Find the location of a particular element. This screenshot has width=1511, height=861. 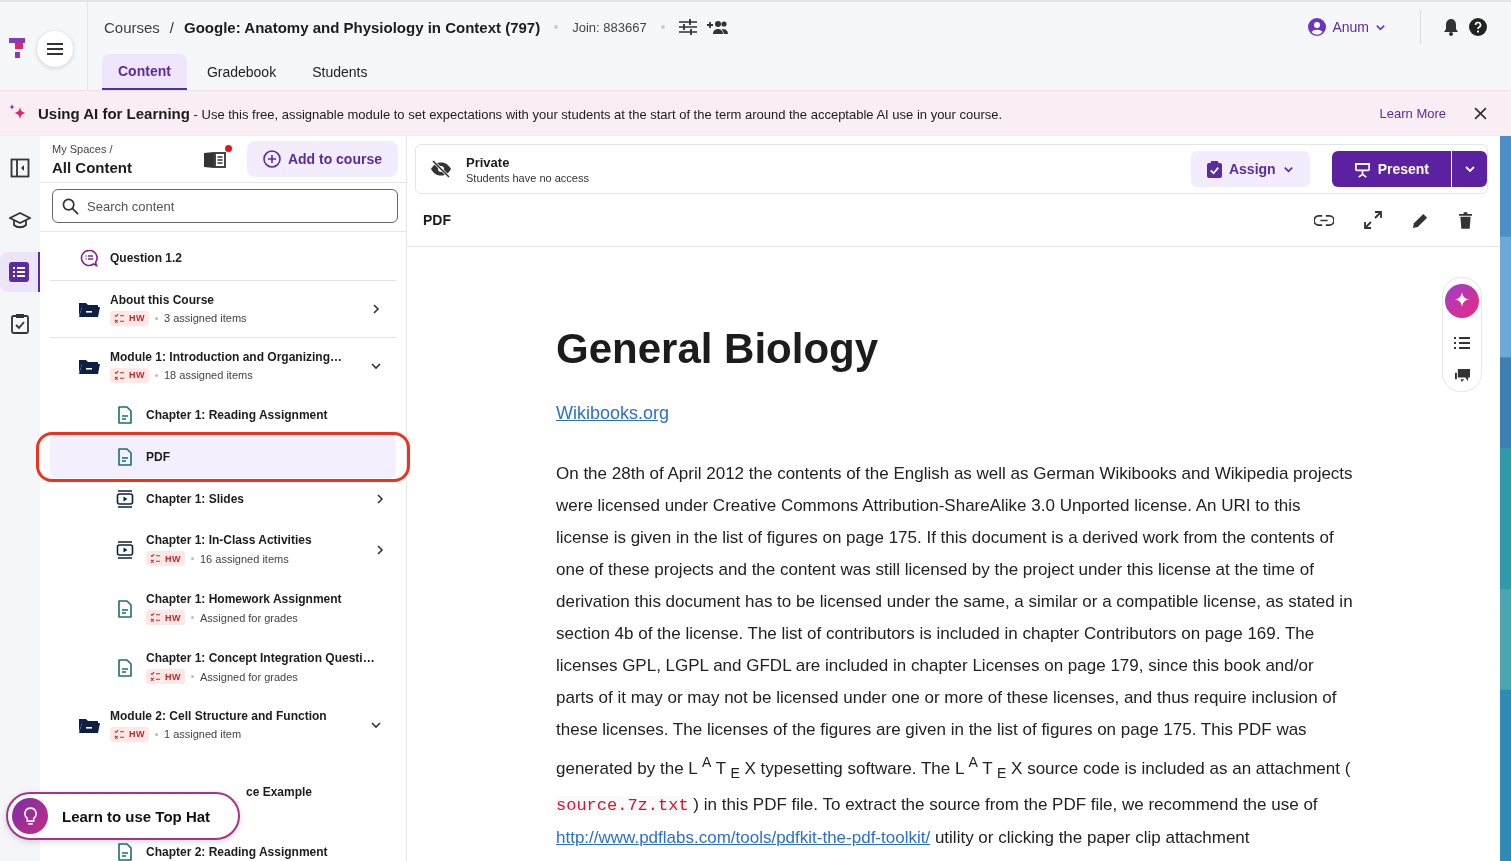

assign-button: Assign is located at coordinates (1250, 169).